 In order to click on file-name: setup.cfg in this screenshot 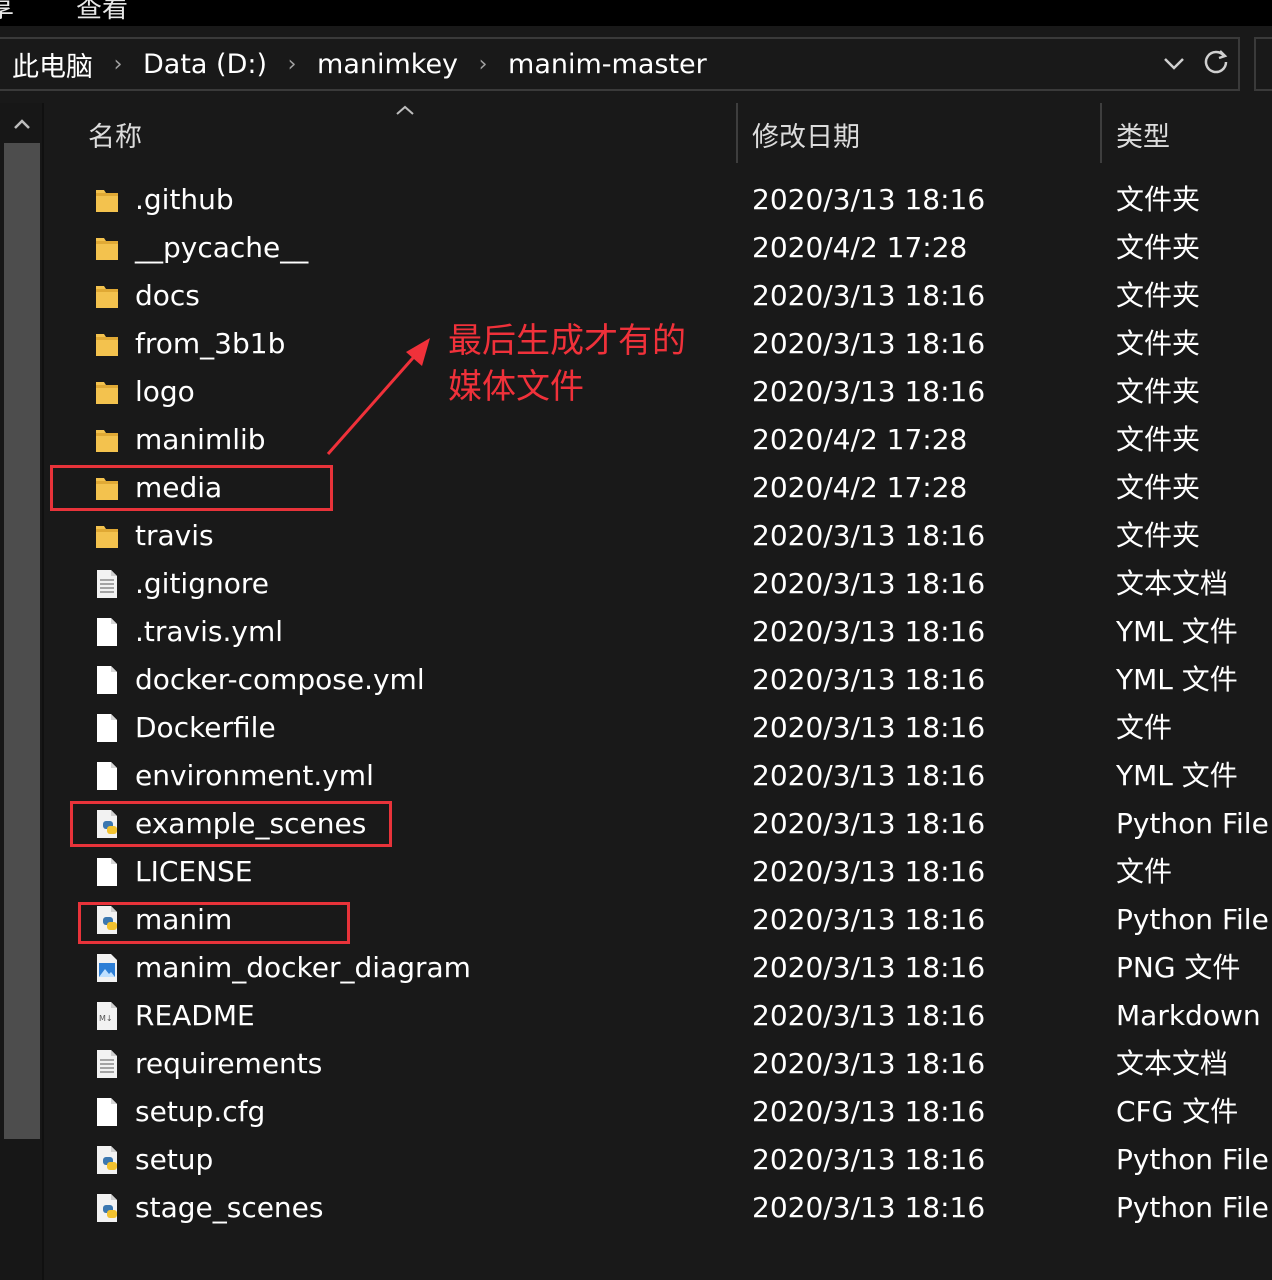, I will do `click(200, 1111)`.